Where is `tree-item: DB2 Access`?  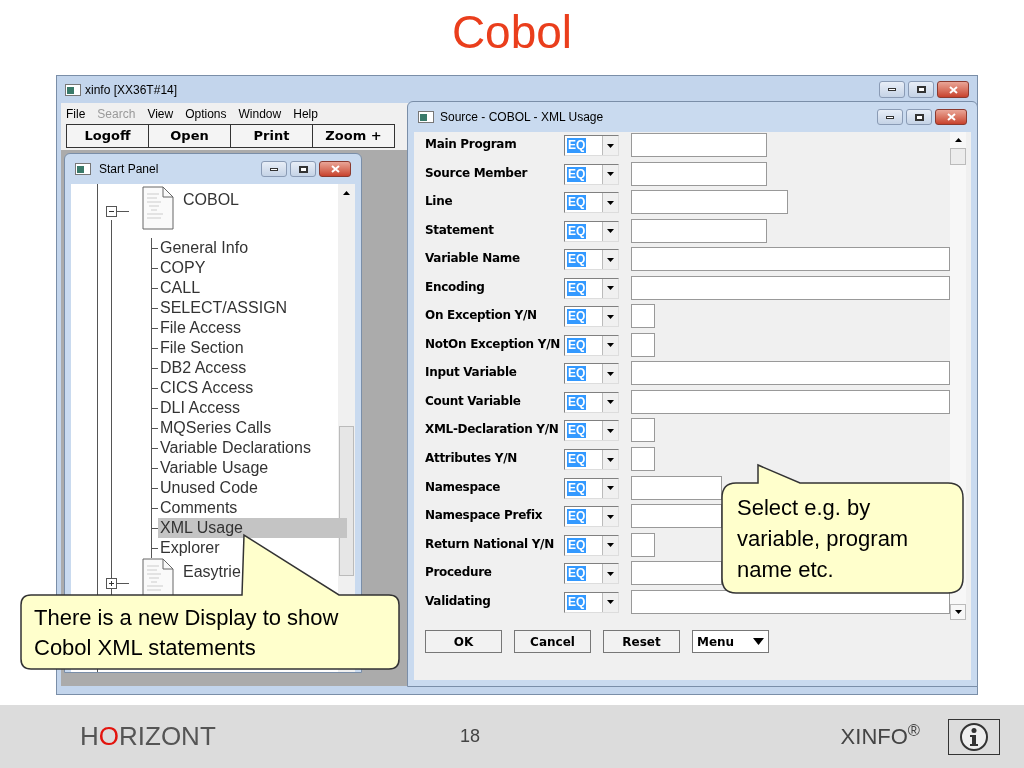
tree-item: DB2 Access is located at coordinates (252, 368).